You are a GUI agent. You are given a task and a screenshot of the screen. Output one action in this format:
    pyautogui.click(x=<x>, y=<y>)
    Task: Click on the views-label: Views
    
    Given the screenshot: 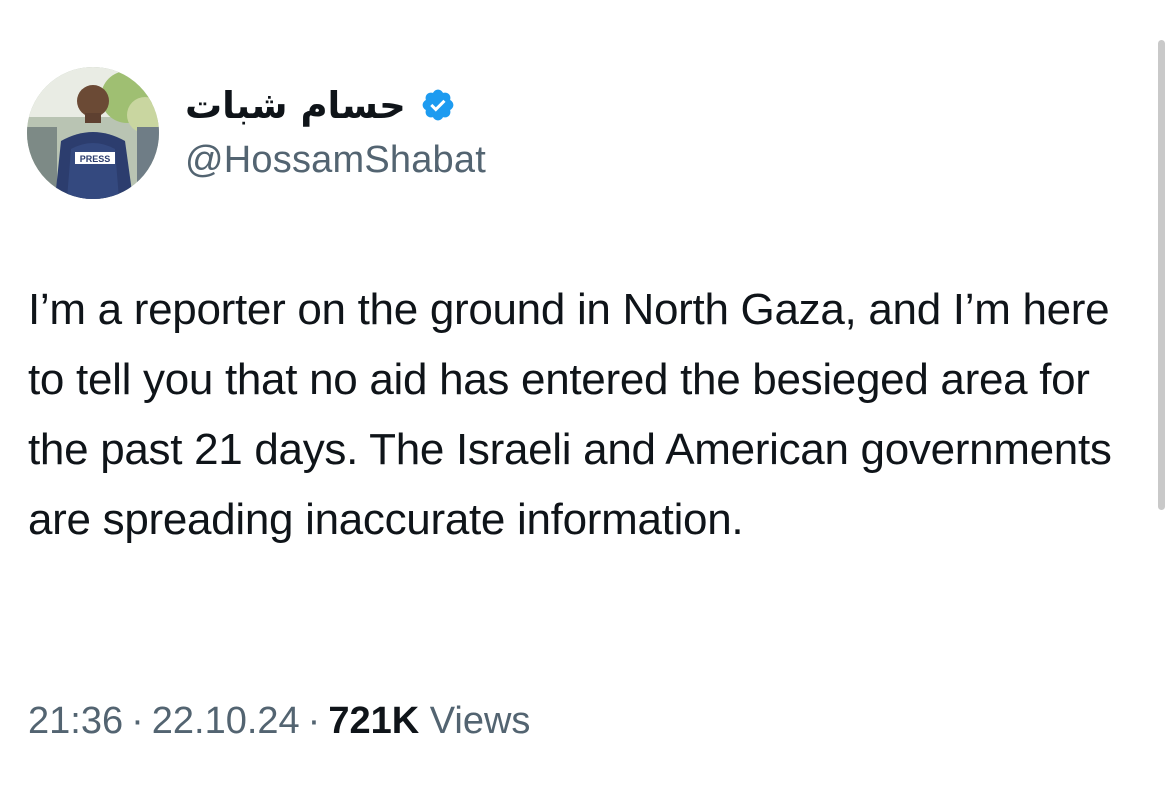 What is the action you would take?
    pyautogui.click(x=480, y=721)
    